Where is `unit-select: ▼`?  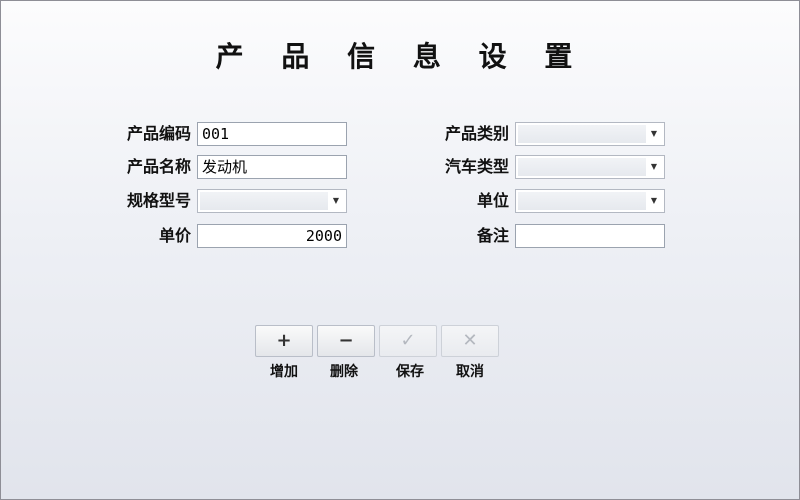 unit-select: ▼ is located at coordinates (590, 201).